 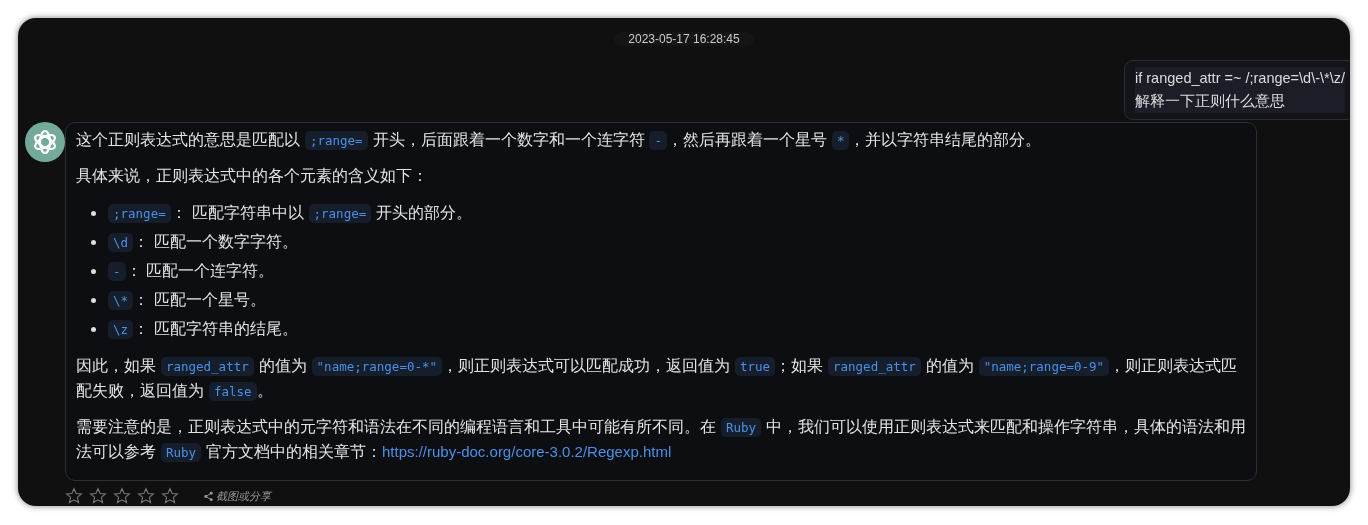 I want to click on message-paragraph: 因此，如果 ranged_attr 的值为 "name;range=0-*" ，则正则表达式可以匹配成功，返回值为 true ；如果 ranged_attr 的值为 "name;range=0-9" ，则正则表达式匹配失败，返回值为 false 。, so click(x=657, y=379).